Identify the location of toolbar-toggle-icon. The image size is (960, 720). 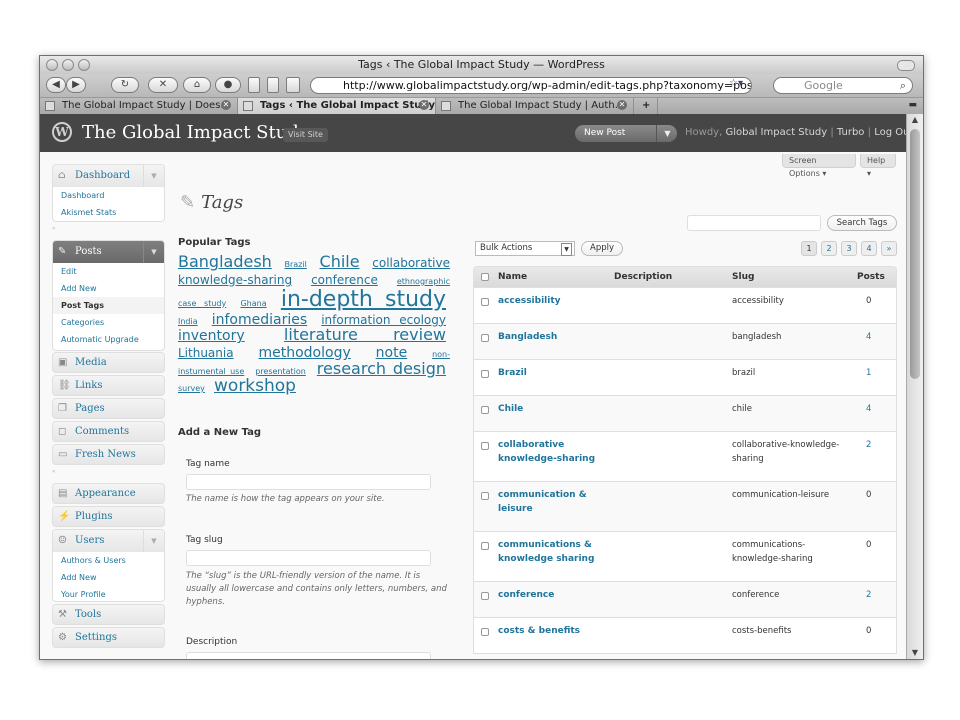
(906, 65).